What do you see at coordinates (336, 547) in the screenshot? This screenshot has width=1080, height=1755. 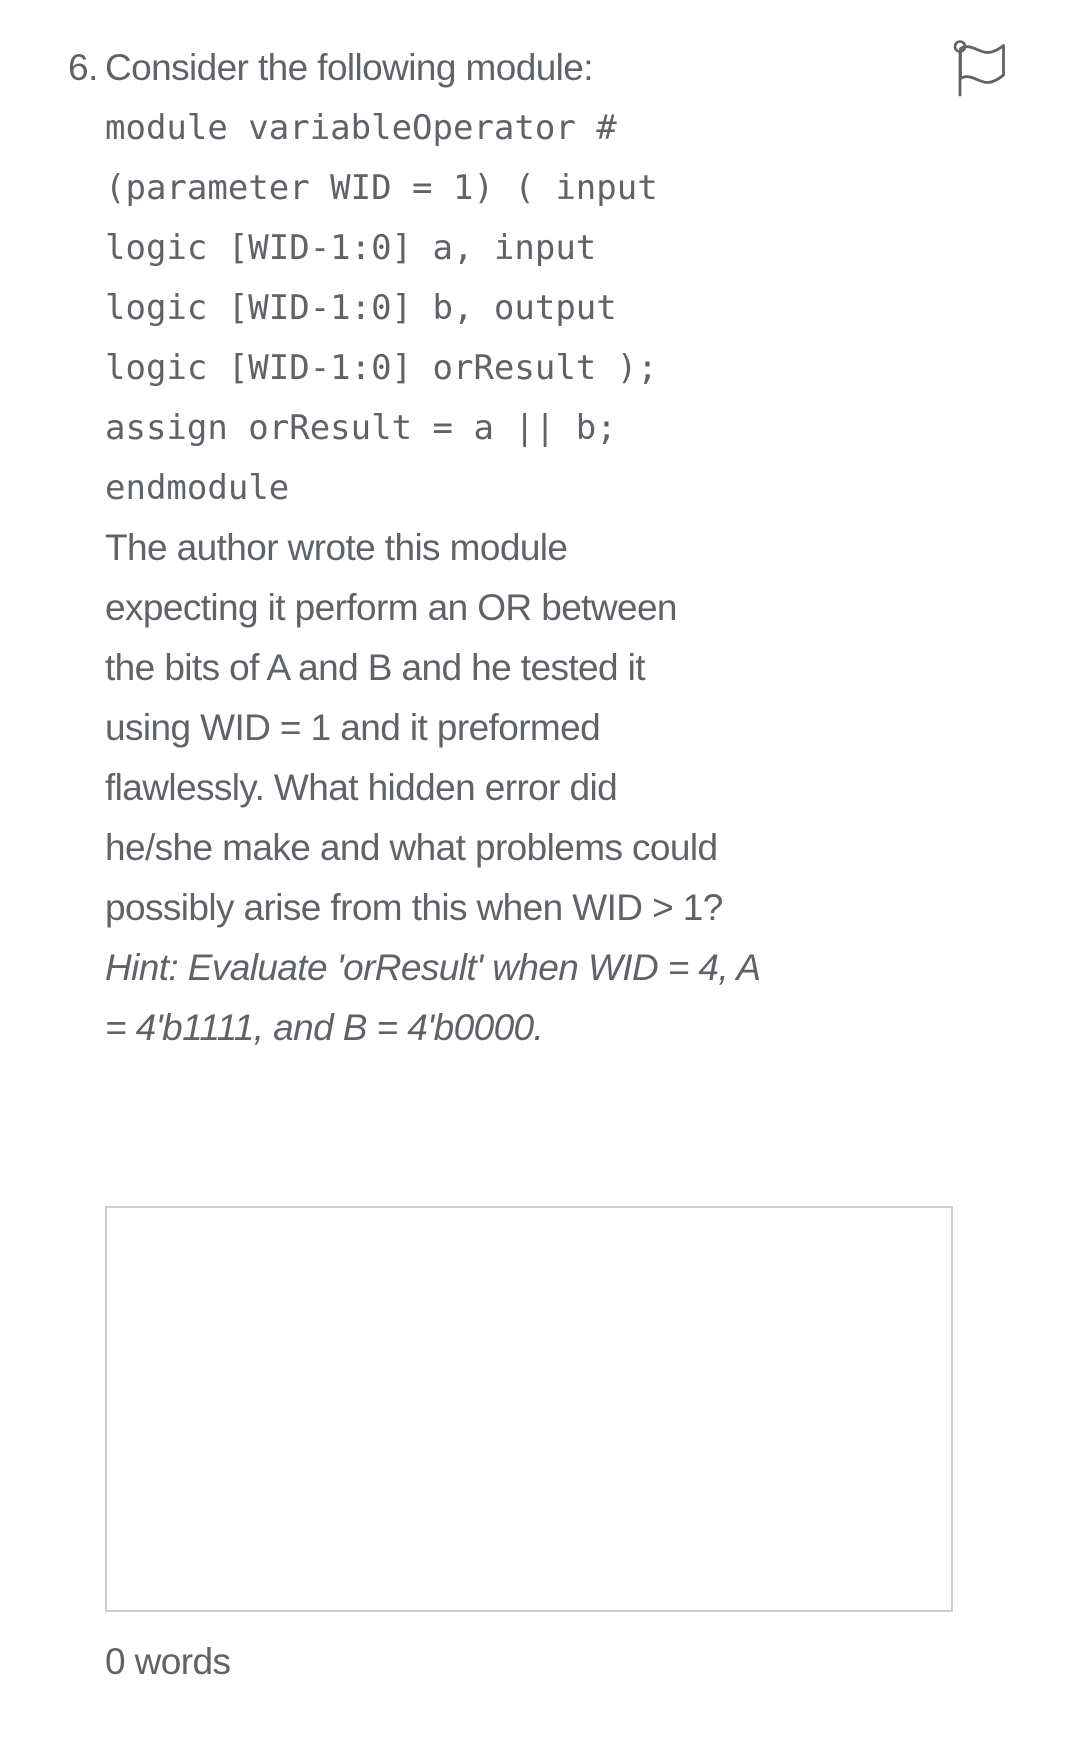 I see `question-text-line: The author wrote this module` at bounding box center [336, 547].